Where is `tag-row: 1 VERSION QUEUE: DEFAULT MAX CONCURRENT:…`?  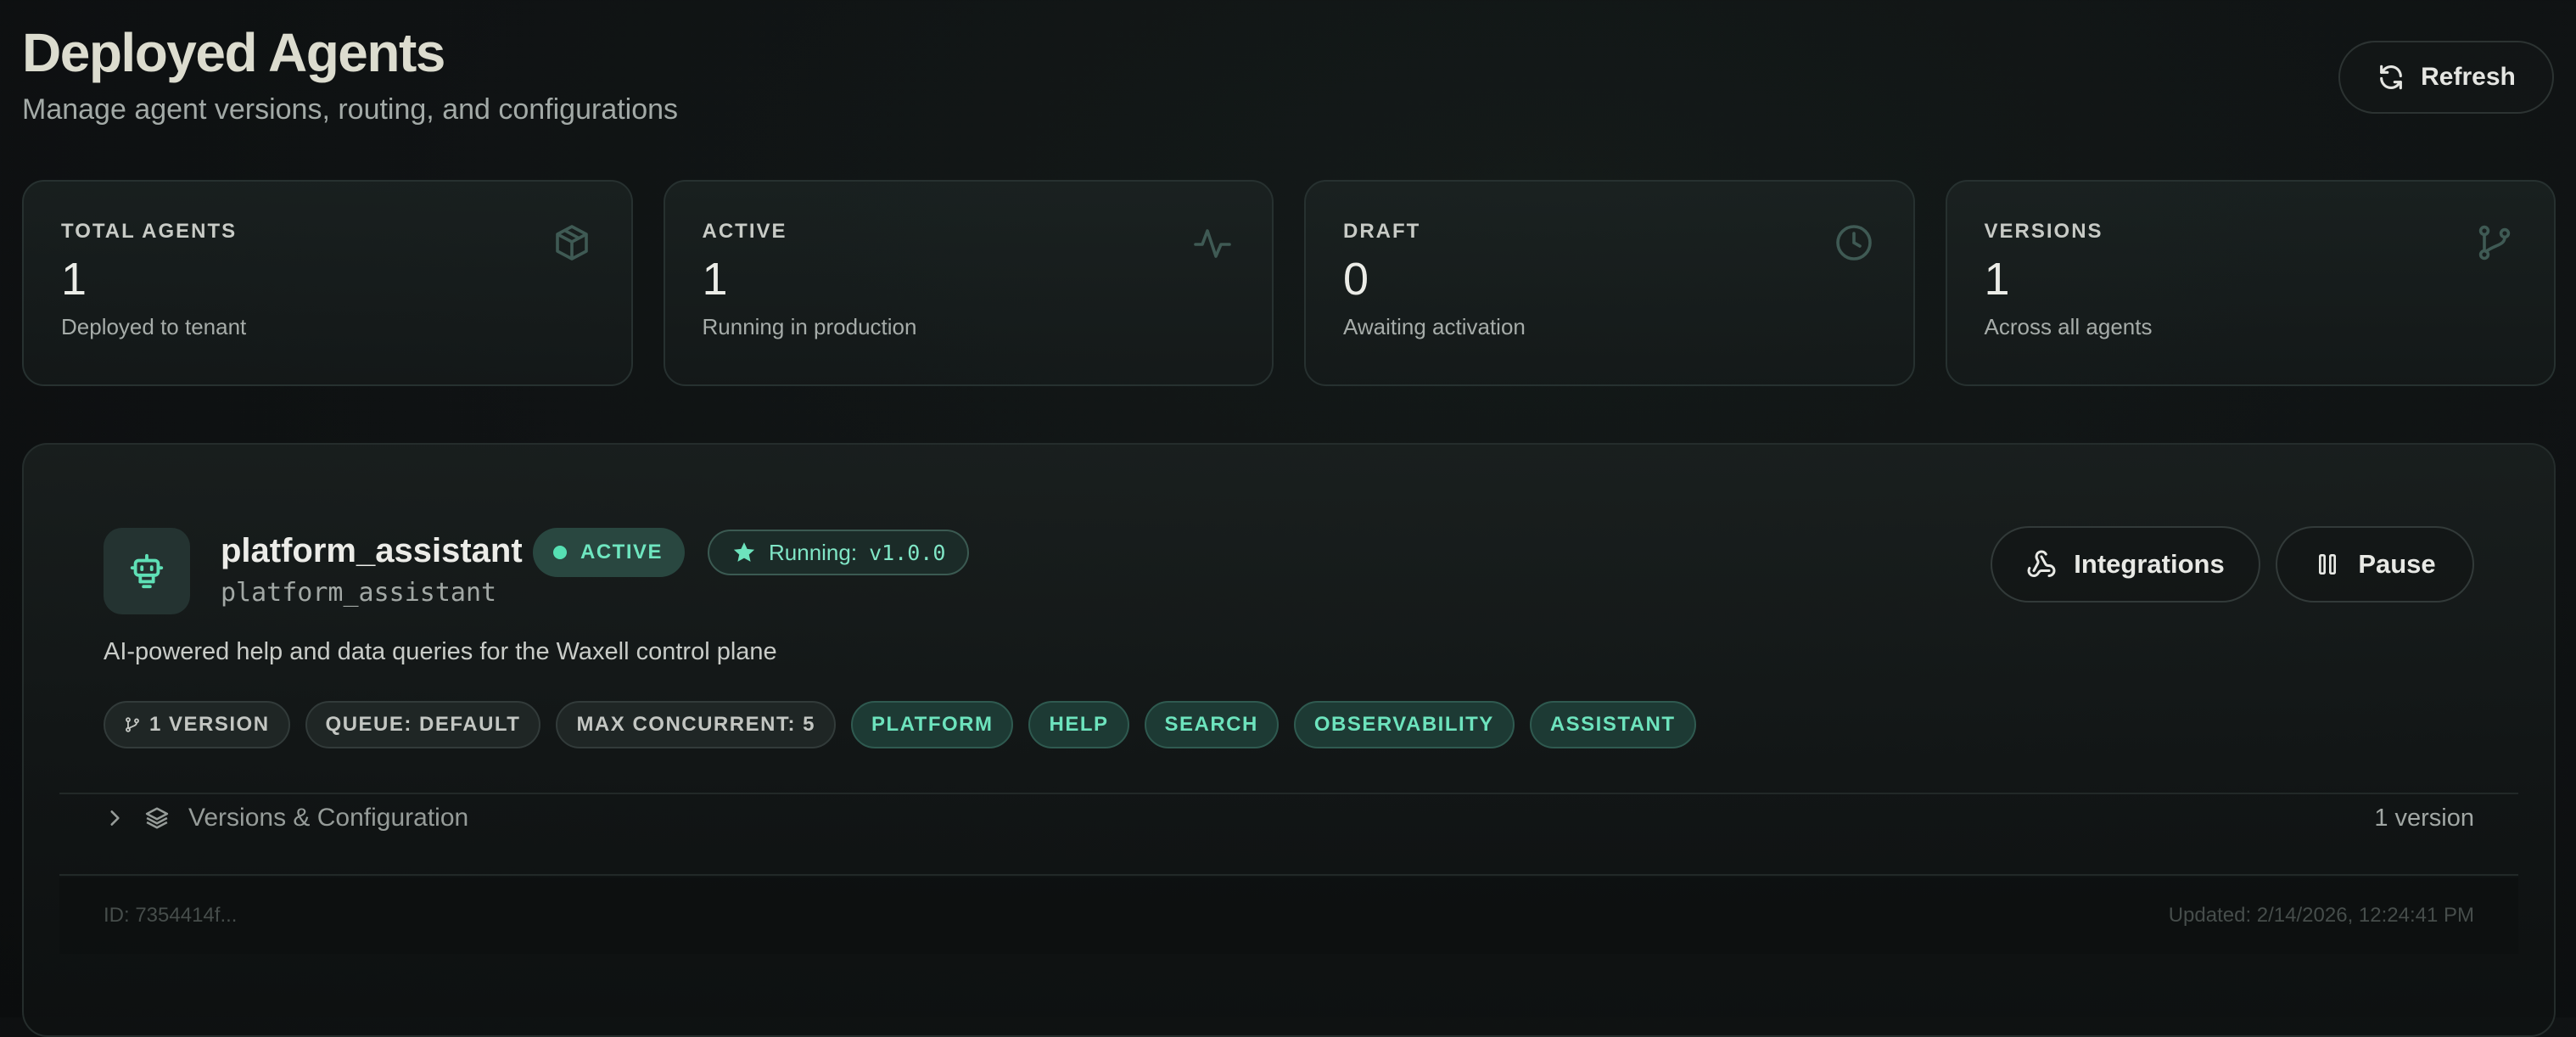 tag-row: 1 VERSION QUEUE: DEFAULT MAX CONCURRENT:… is located at coordinates (900, 724).